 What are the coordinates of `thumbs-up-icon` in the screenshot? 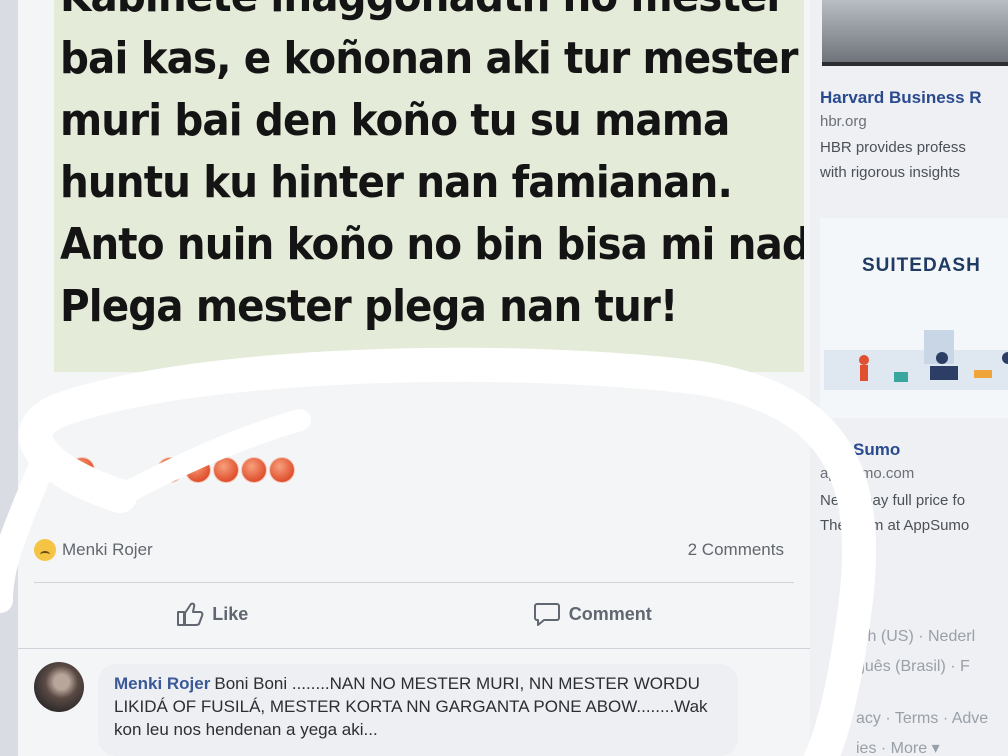 It's located at (190, 614).